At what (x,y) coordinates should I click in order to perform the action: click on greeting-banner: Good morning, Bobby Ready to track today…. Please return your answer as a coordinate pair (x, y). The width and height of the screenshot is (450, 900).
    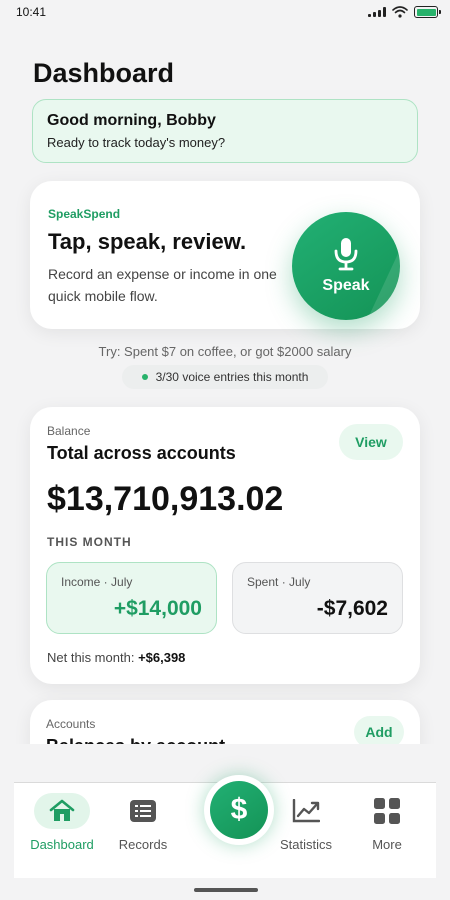
    Looking at the image, I should click on (225, 131).